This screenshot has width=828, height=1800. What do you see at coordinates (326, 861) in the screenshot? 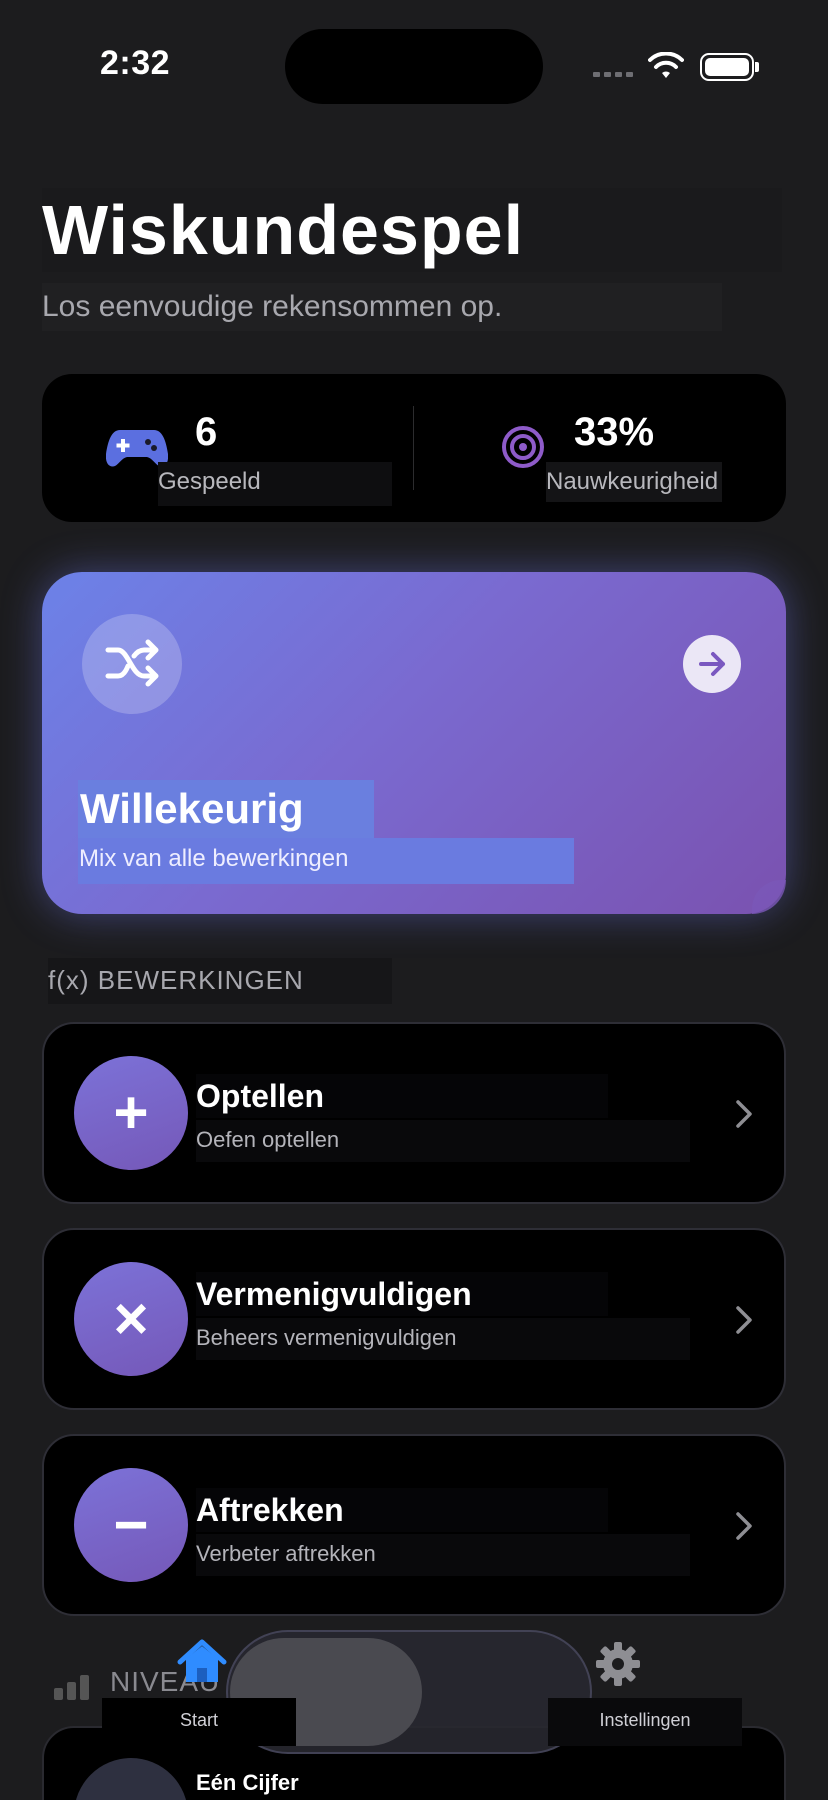
I see `random-mode-subtitle: Mix van alle bewerkingen` at bounding box center [326, 861].